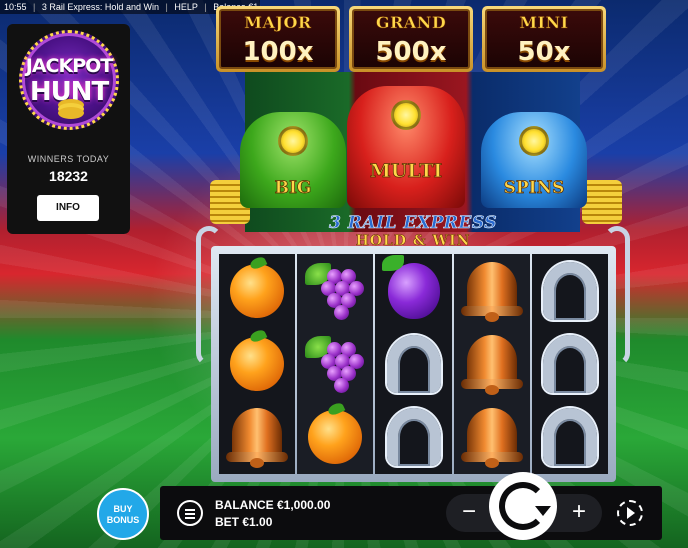 Image resolution: width=688 pixels, height=548 pixels. I want to click on jackpot-mini: MINI 50x, so click(544, 39).